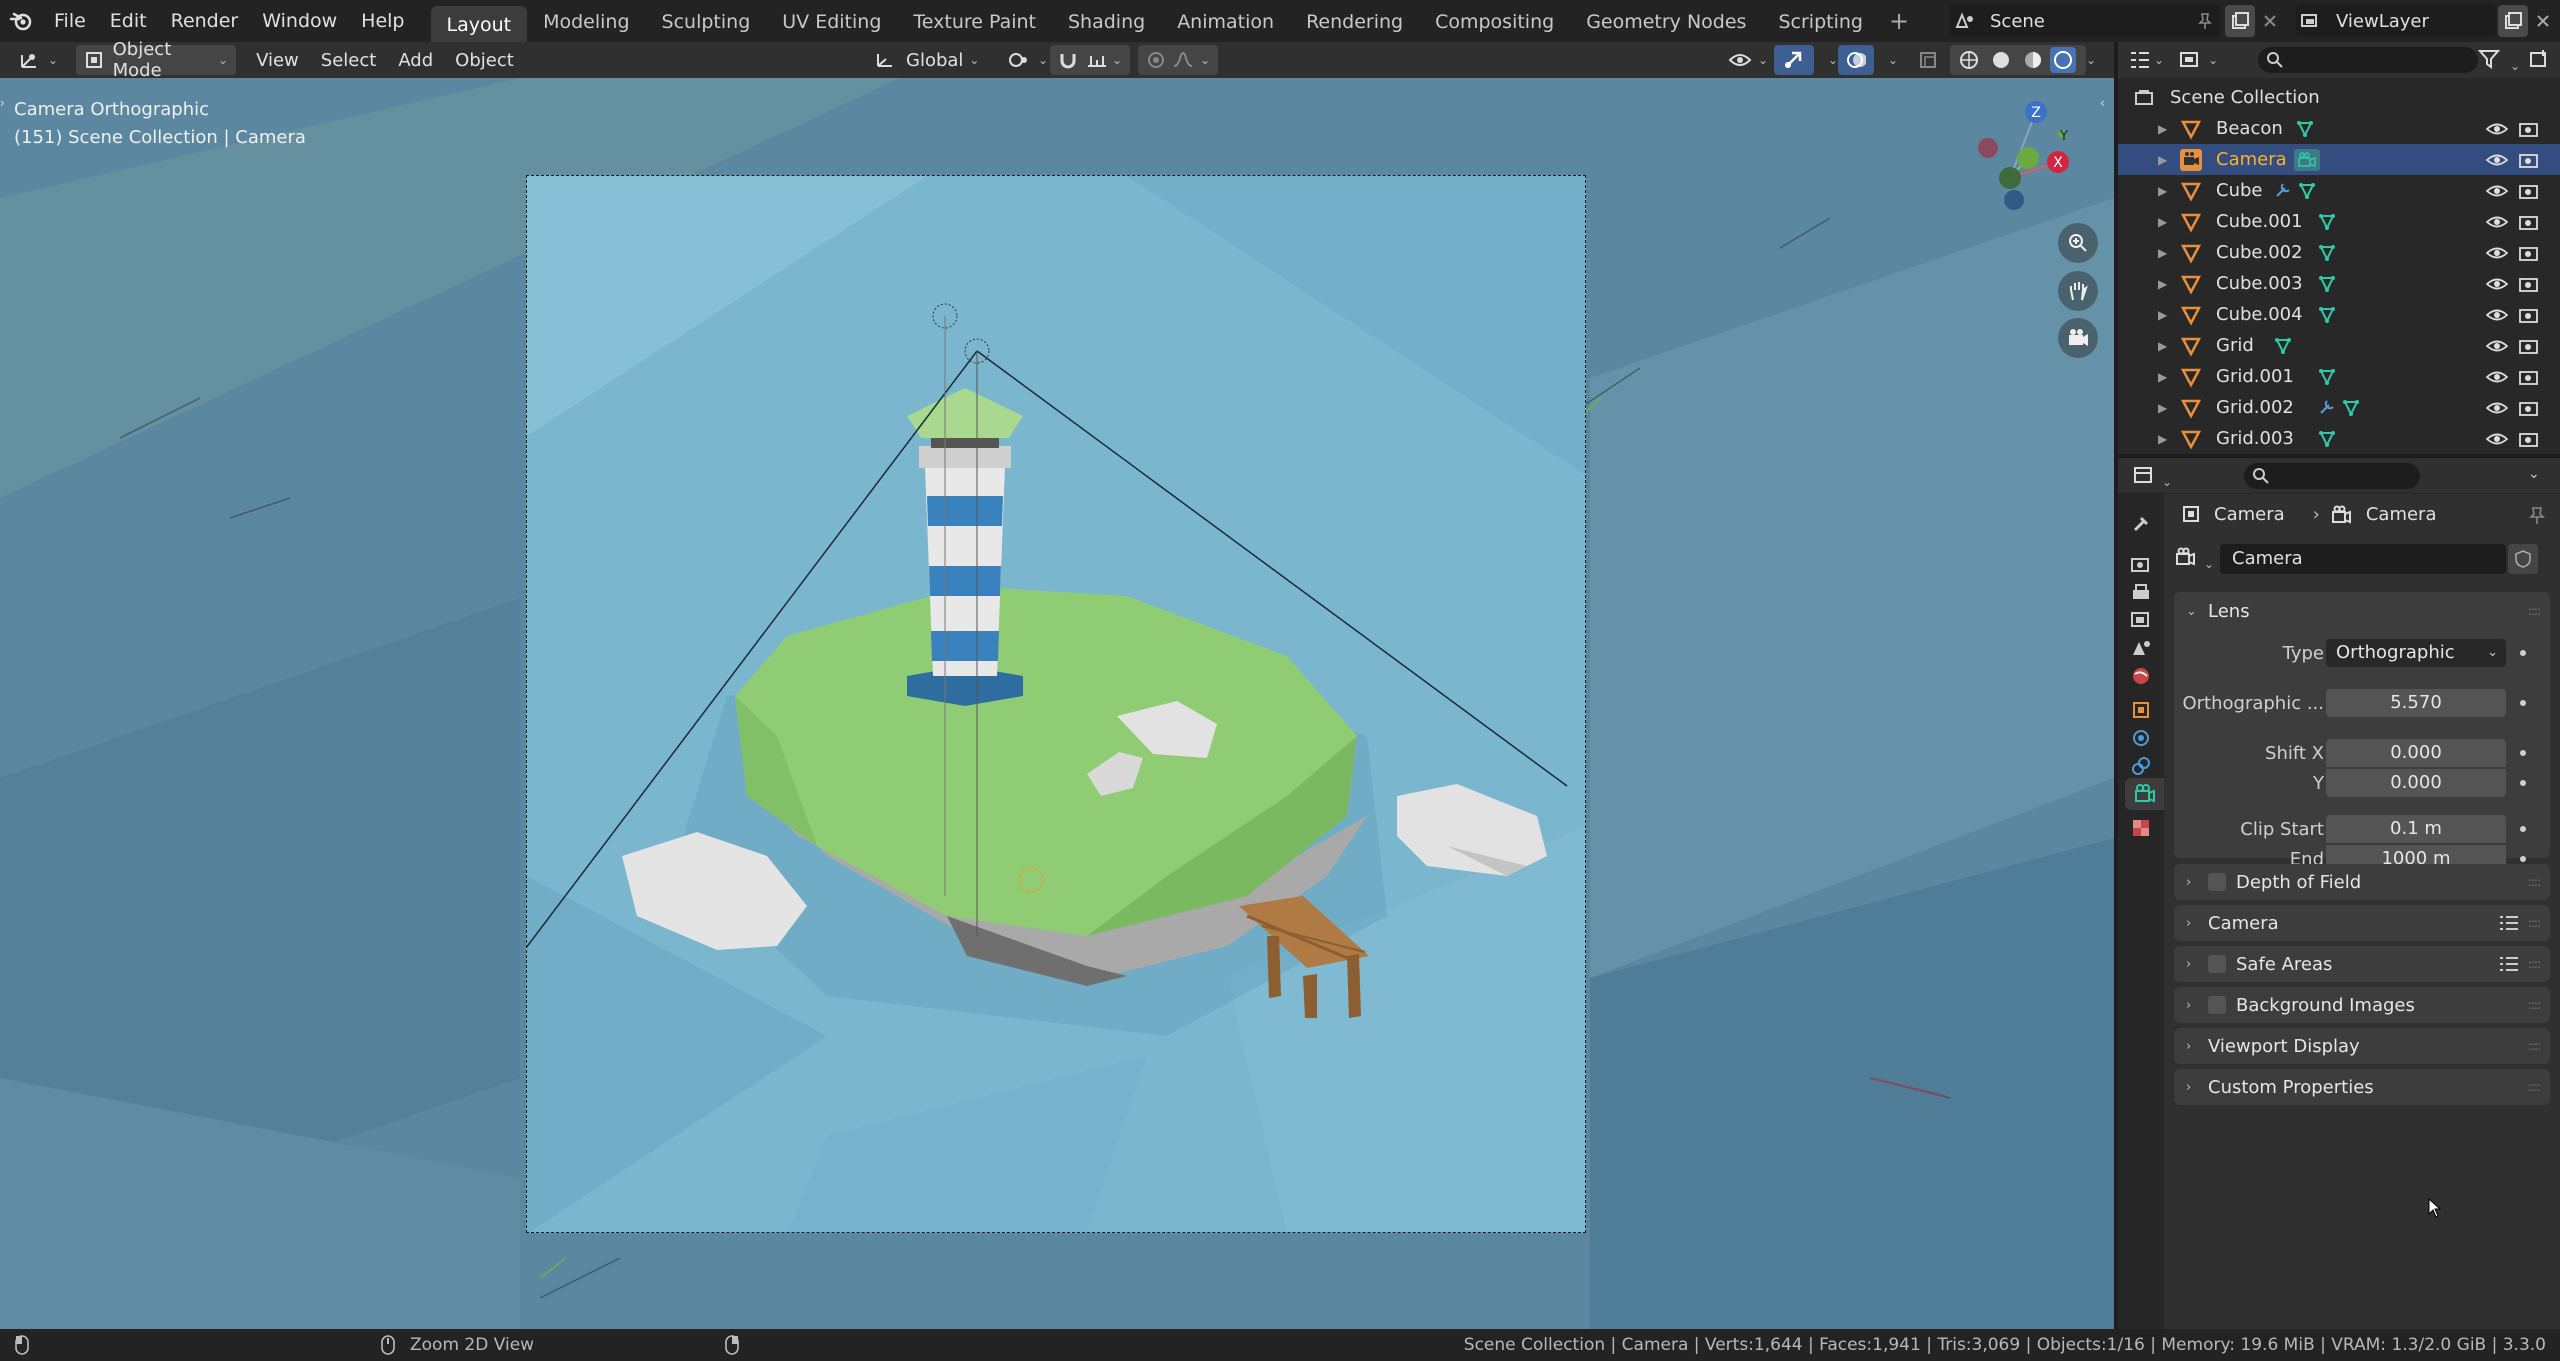 The width and height of the screenshot is (2560, 1361). I want to click on view-layer-icon, so click(2311, 21).